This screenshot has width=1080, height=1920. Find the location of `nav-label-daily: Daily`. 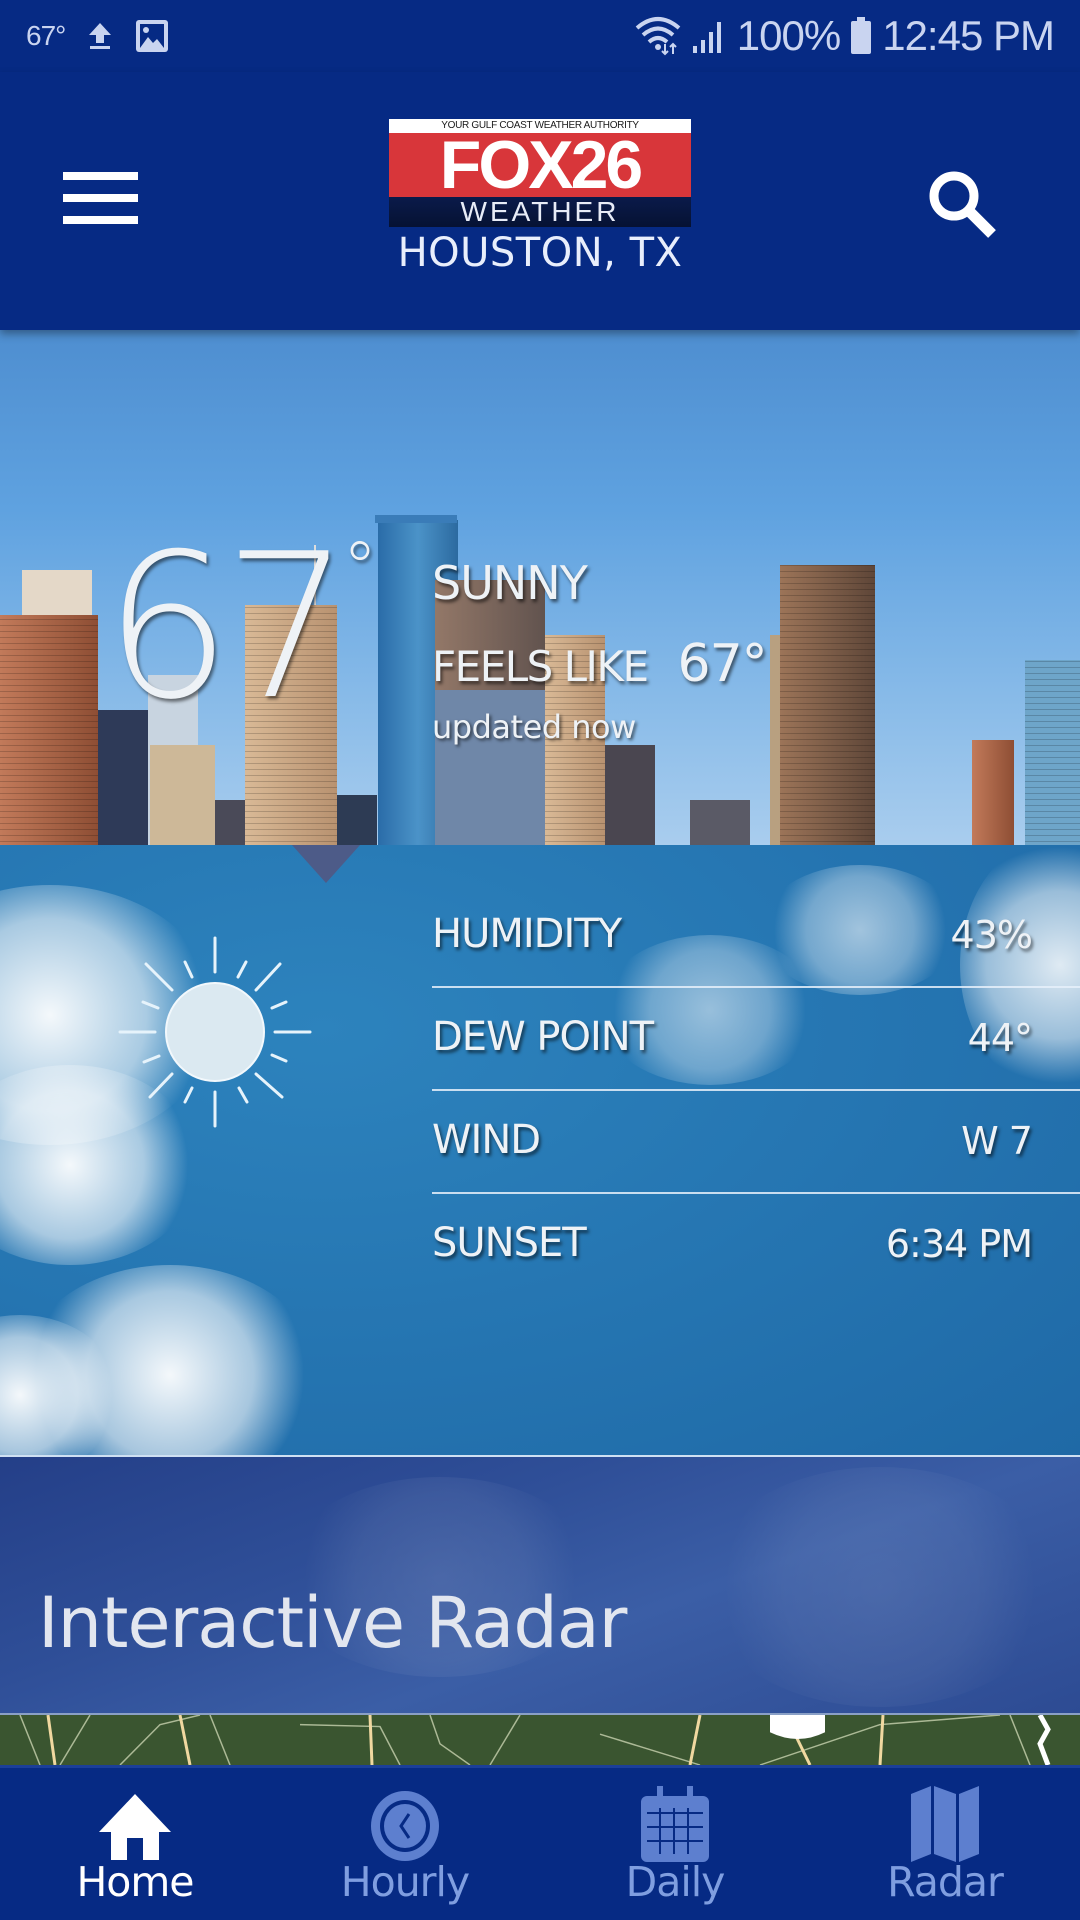

nav-label-daily: Daily is located at coordinates (675, 1882).